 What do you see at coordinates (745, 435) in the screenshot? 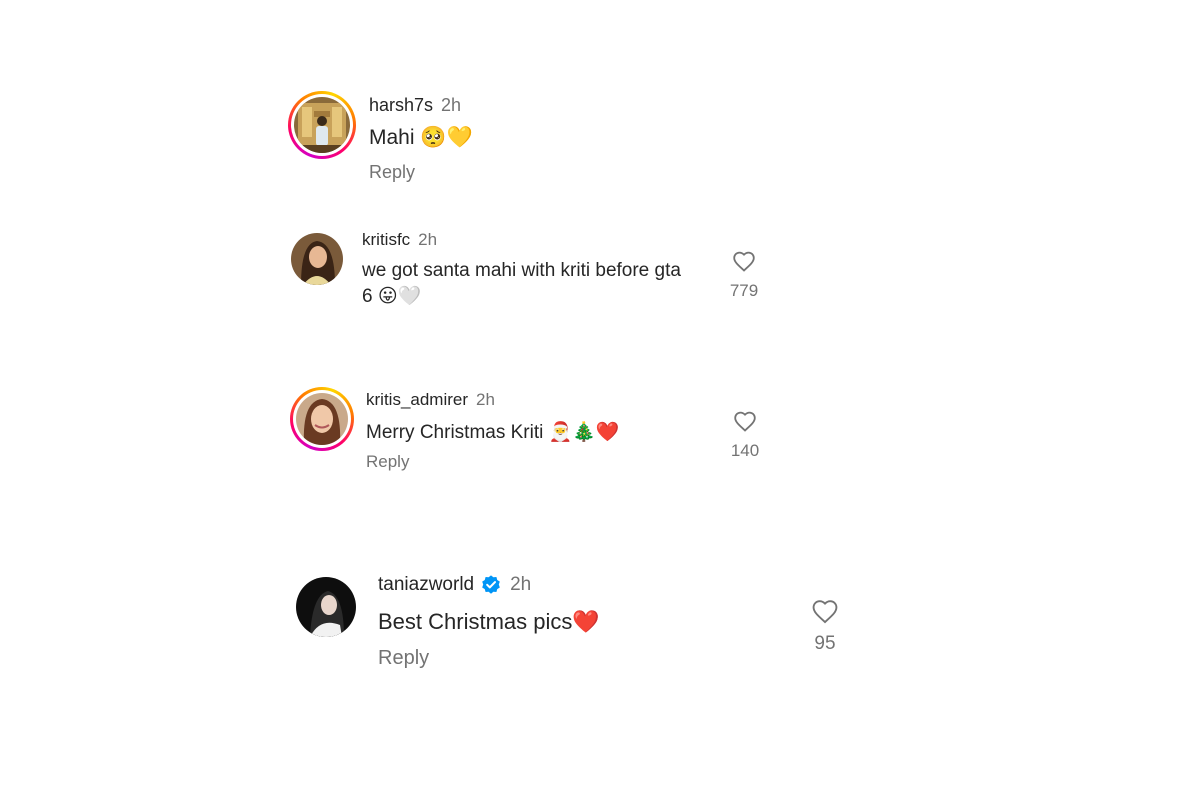
I see `like-button: 140` at bounding box center [745, 435].